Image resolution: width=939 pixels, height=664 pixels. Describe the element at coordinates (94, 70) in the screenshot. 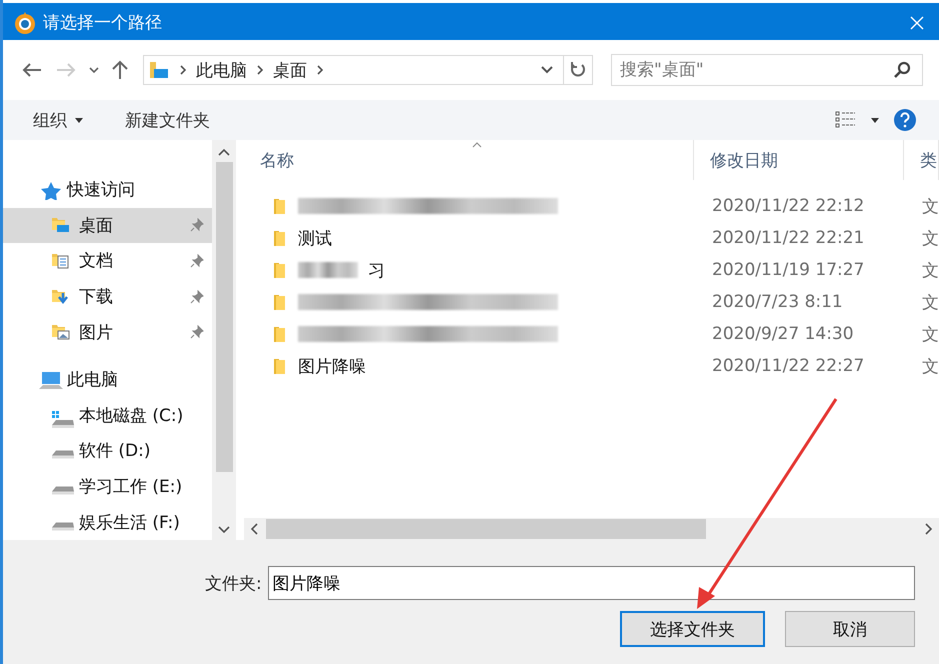

I see `recent-dropdown-icon` at that location.